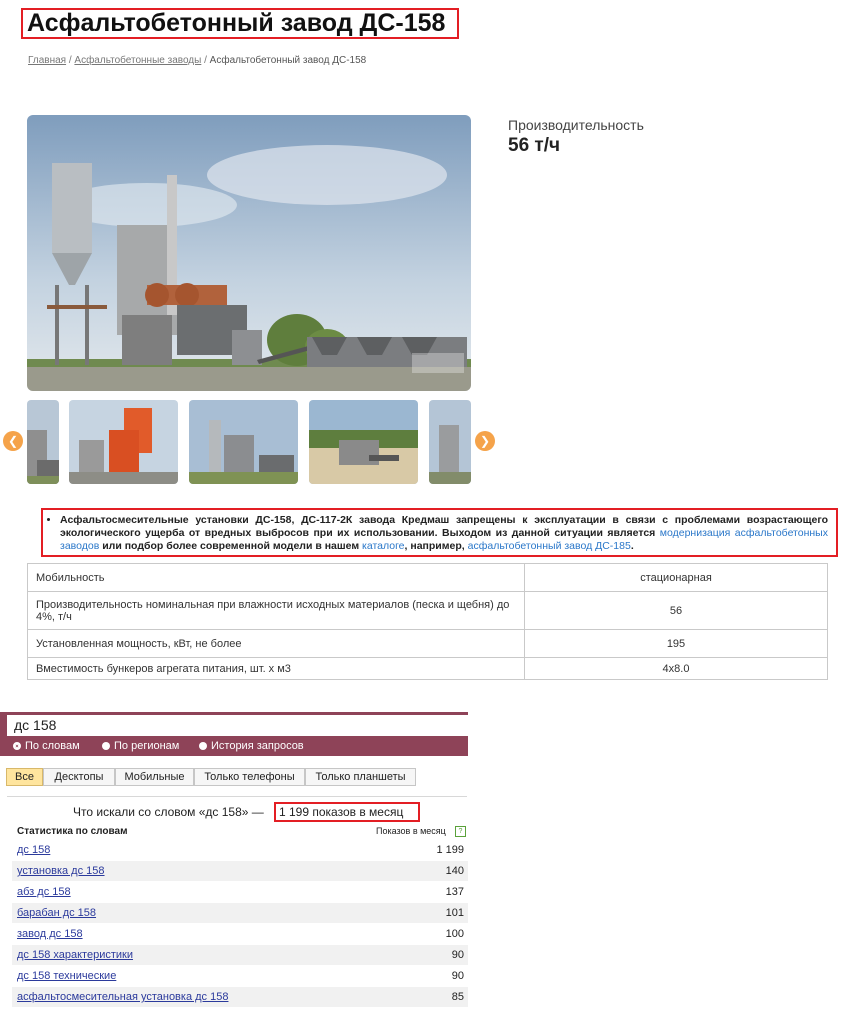 The image size is (855, 1024). Describe the element at coordinates (676, 610) in the screenshot. I see `spec-value: 56` at that location.